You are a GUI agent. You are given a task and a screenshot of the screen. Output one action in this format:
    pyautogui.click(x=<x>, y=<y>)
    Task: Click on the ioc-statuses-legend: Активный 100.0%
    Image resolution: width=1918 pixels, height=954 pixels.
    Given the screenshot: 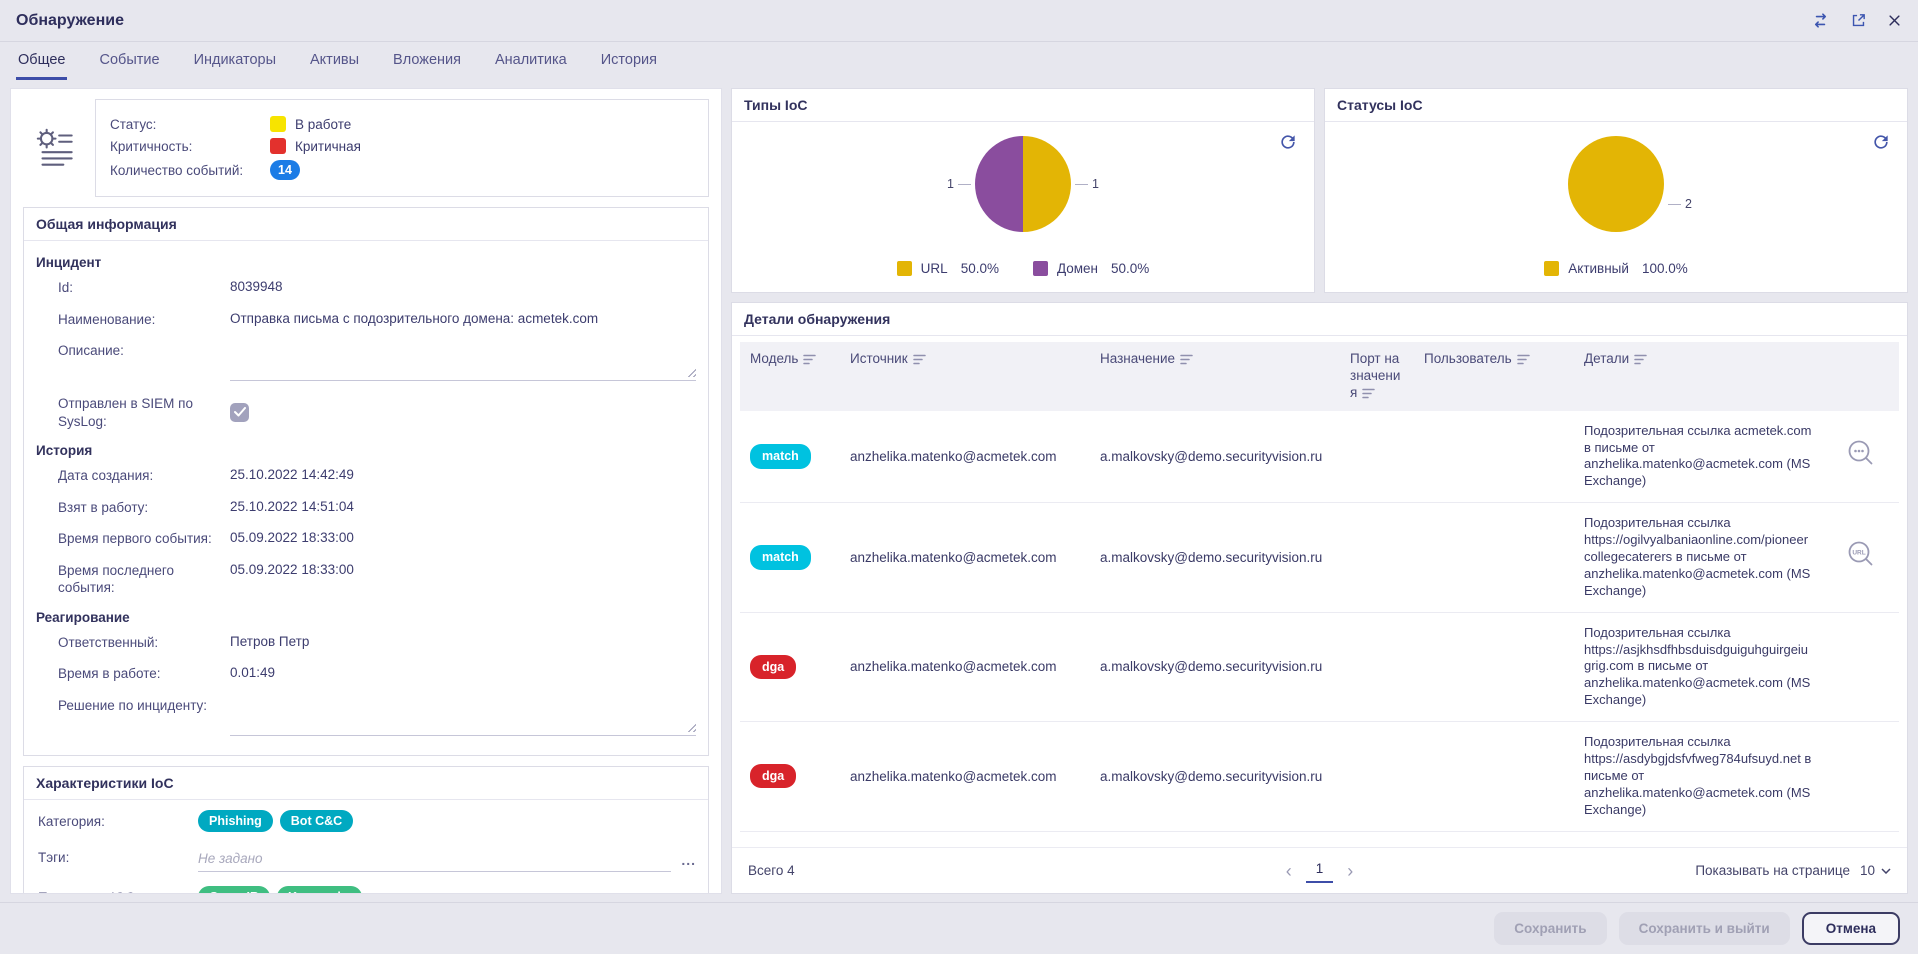 What is the action you would take?
    pyautogui.click(x=1616, y=276)
    